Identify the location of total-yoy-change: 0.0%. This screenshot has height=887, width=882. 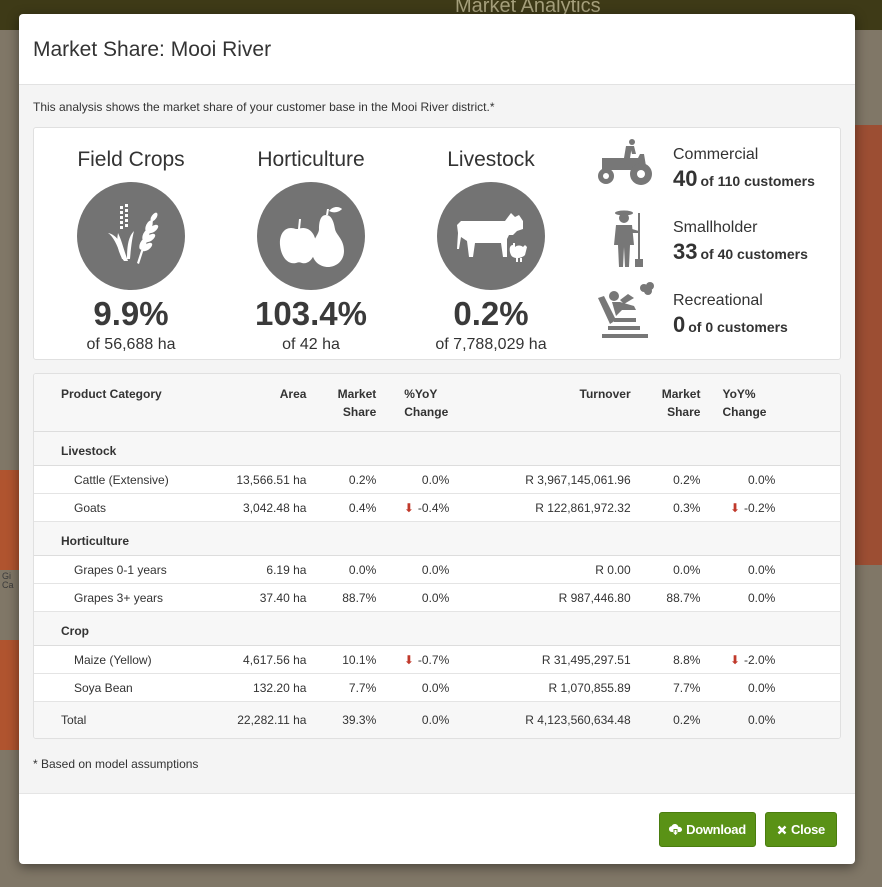
(421, 719).